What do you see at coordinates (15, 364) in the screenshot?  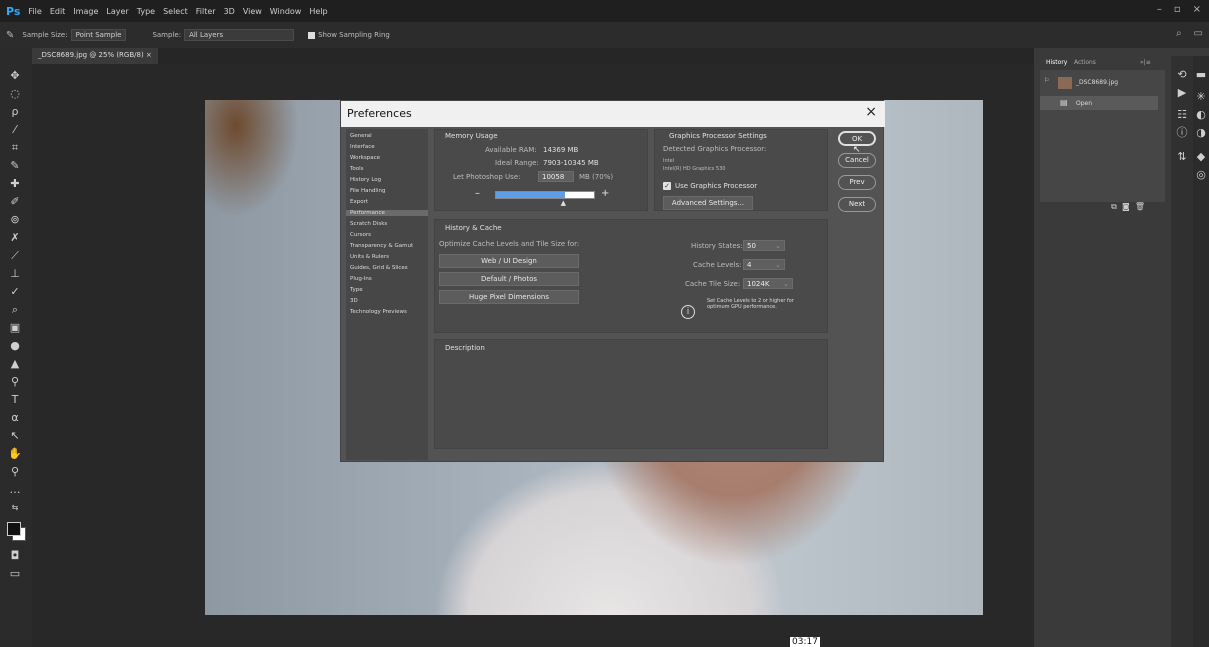 I see `triangle-icon: ▲` at bounding box center [15, 364].